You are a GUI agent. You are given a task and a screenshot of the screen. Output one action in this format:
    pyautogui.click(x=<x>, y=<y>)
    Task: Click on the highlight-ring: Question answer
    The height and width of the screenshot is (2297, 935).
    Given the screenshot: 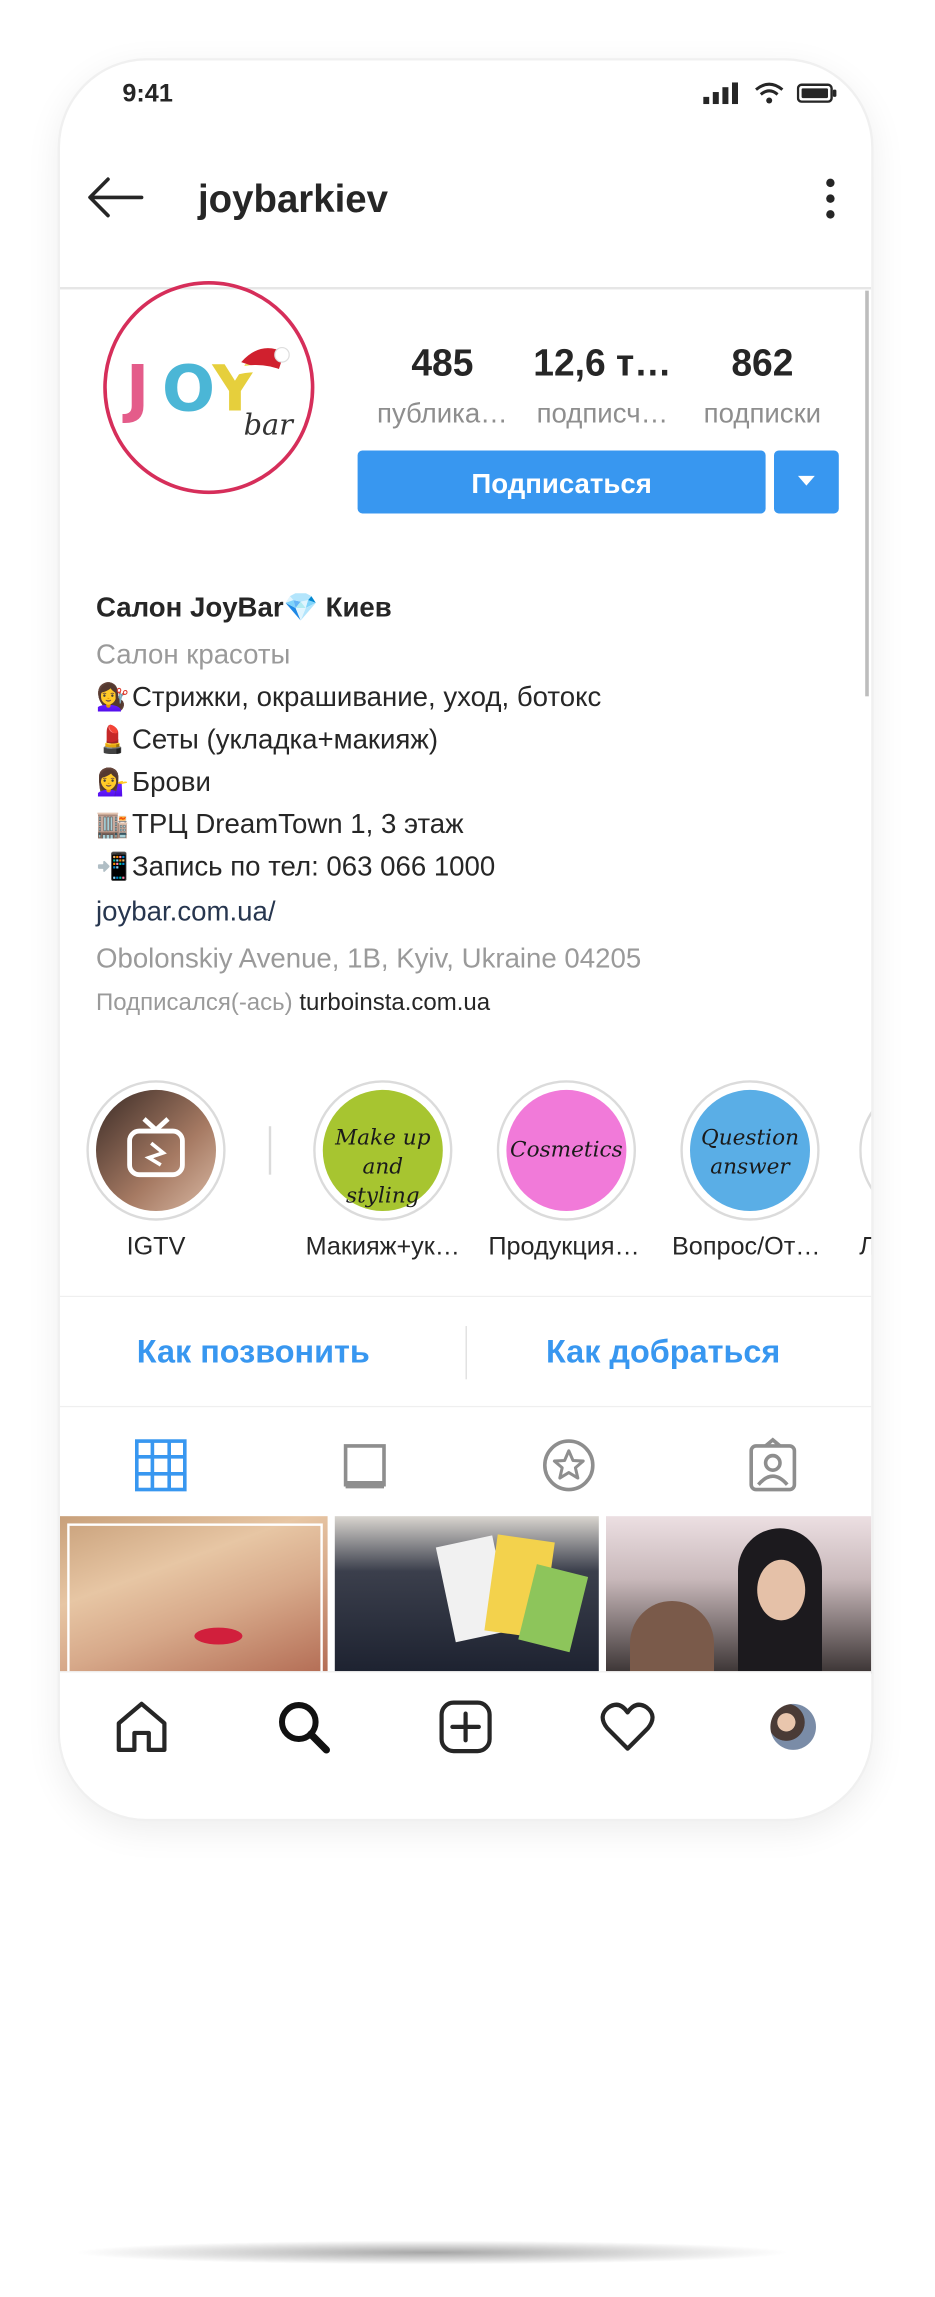 What is the action you would take?
    pyautogui.click(x=750, y=1150)
    